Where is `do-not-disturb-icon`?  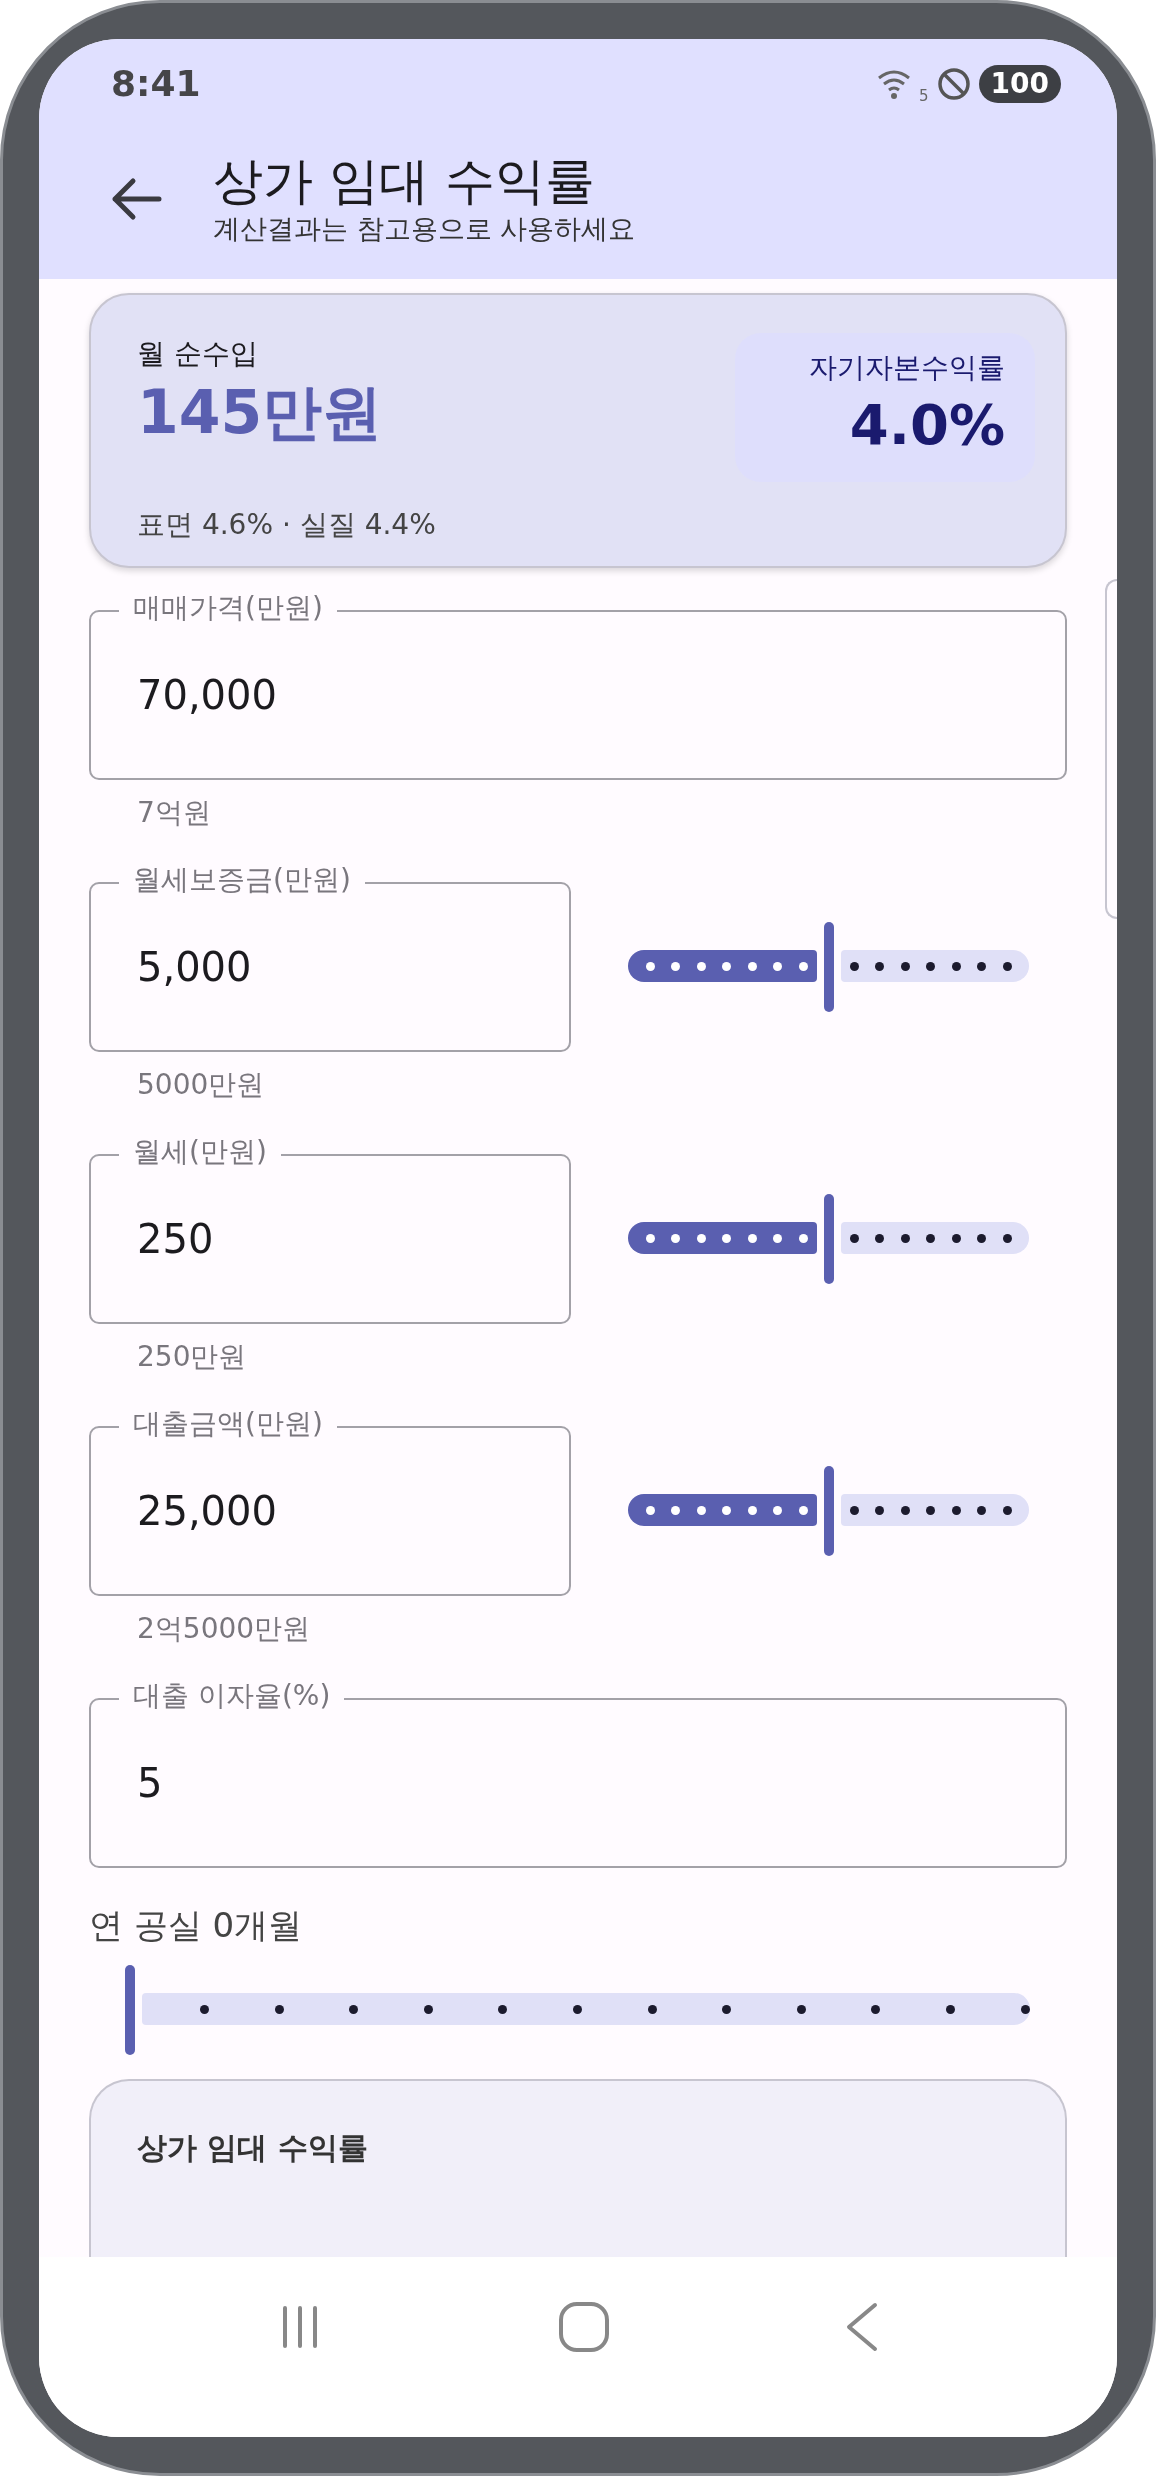 do-not-disturb-icon is located at coordinates (953, 84).